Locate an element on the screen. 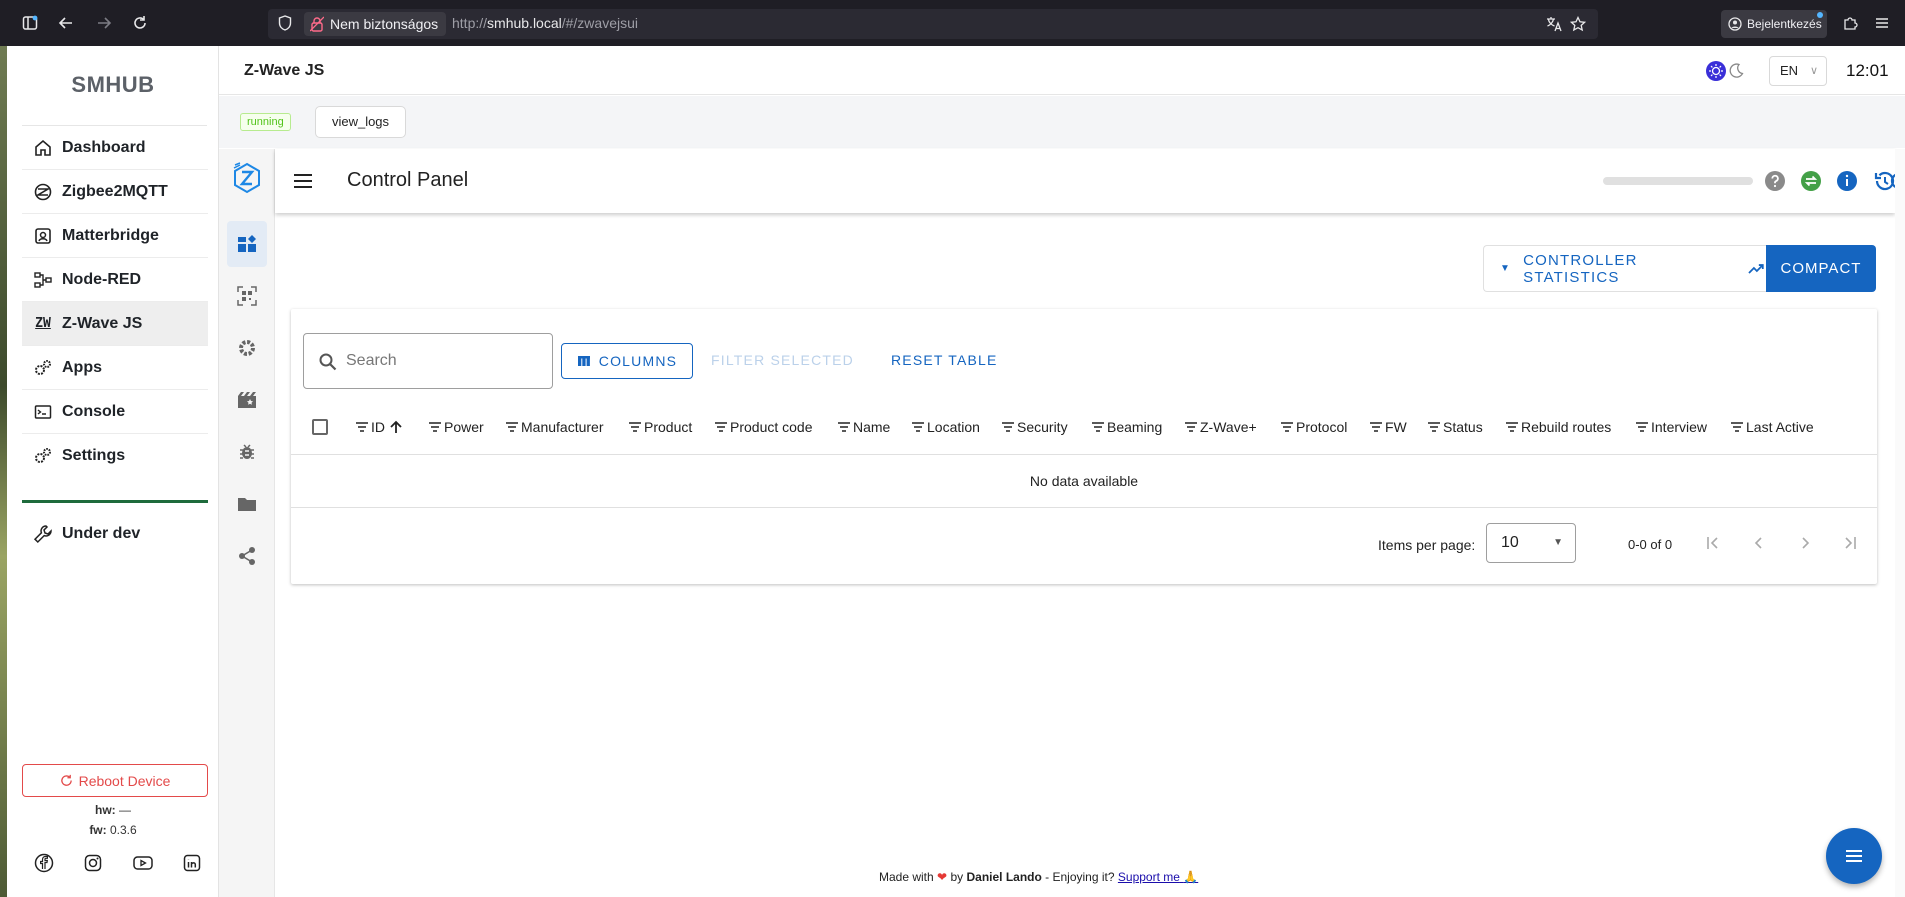  hw-label: hw: is located at coordinates (105, 810).